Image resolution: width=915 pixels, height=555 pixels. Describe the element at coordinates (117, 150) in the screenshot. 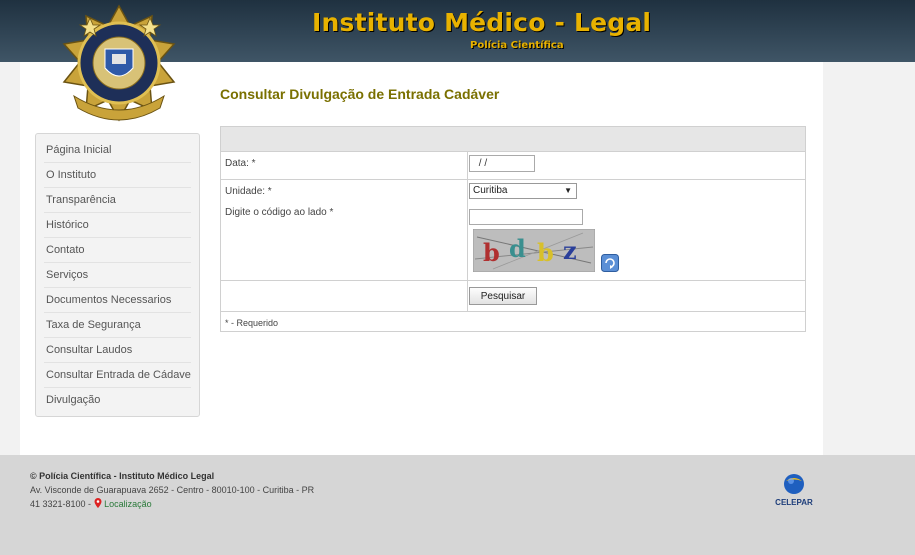

I see `sidebar-item-pagina-inicial: Página Inicial` at that location.